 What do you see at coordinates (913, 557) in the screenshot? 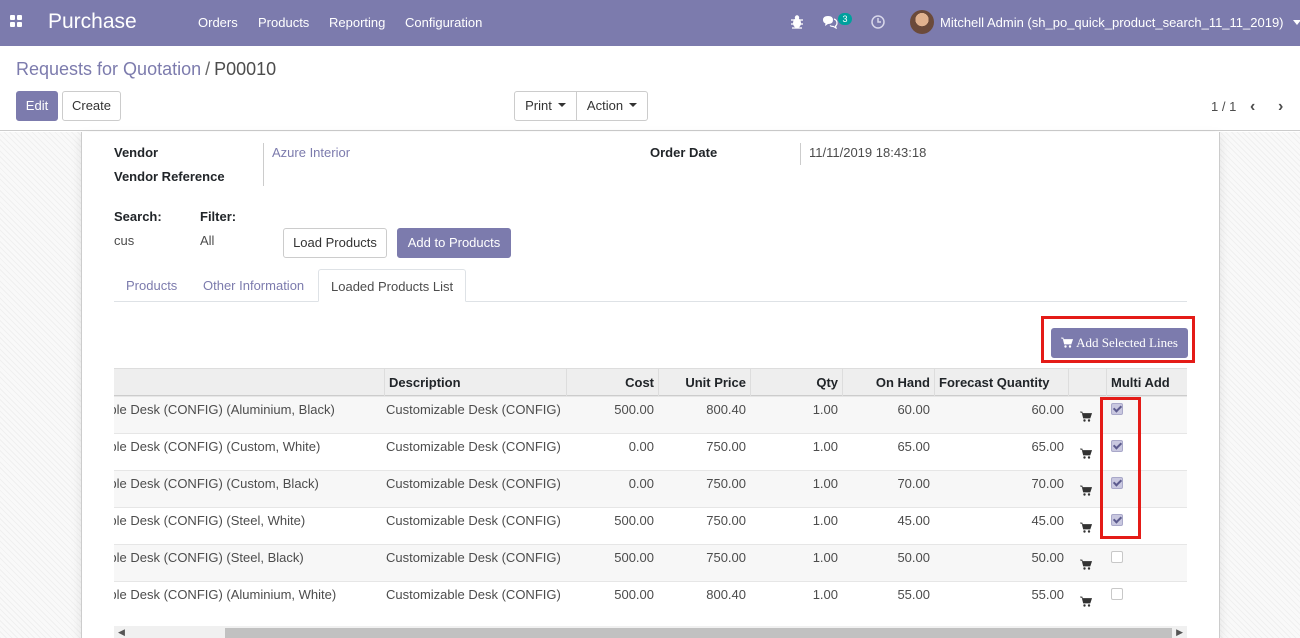
I see `on-hand-cell: 50.00` at bounding box center [913, 557].